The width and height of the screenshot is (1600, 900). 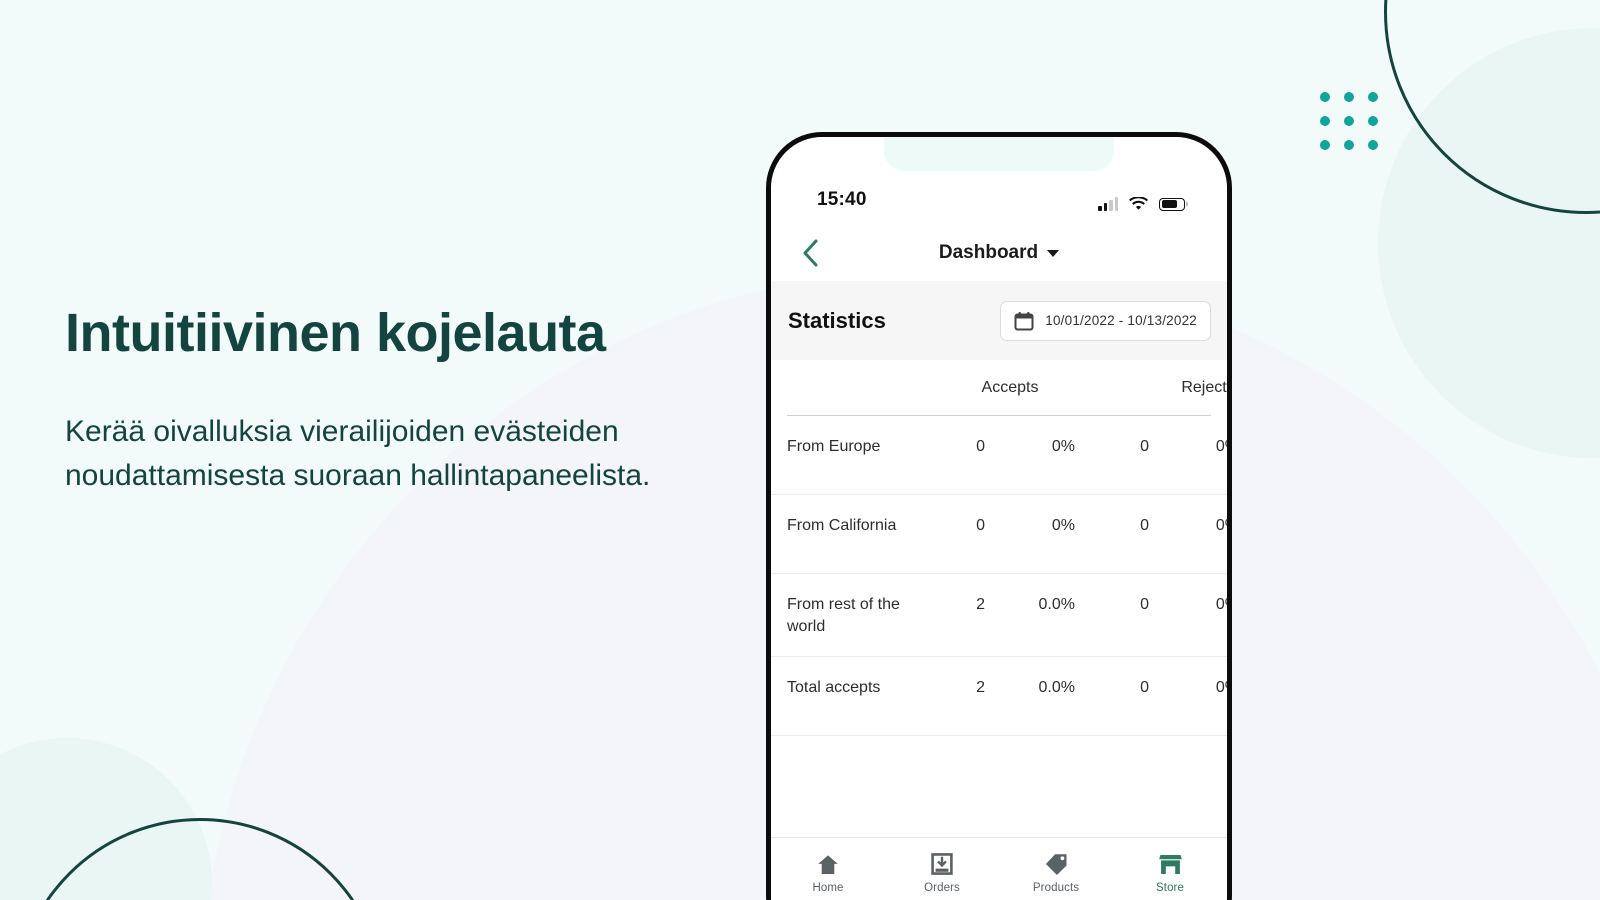 What do you see at coordinates (942, 888) in the screenshot?
I see `tab-label: Orders` at bounding box center [942, 888].